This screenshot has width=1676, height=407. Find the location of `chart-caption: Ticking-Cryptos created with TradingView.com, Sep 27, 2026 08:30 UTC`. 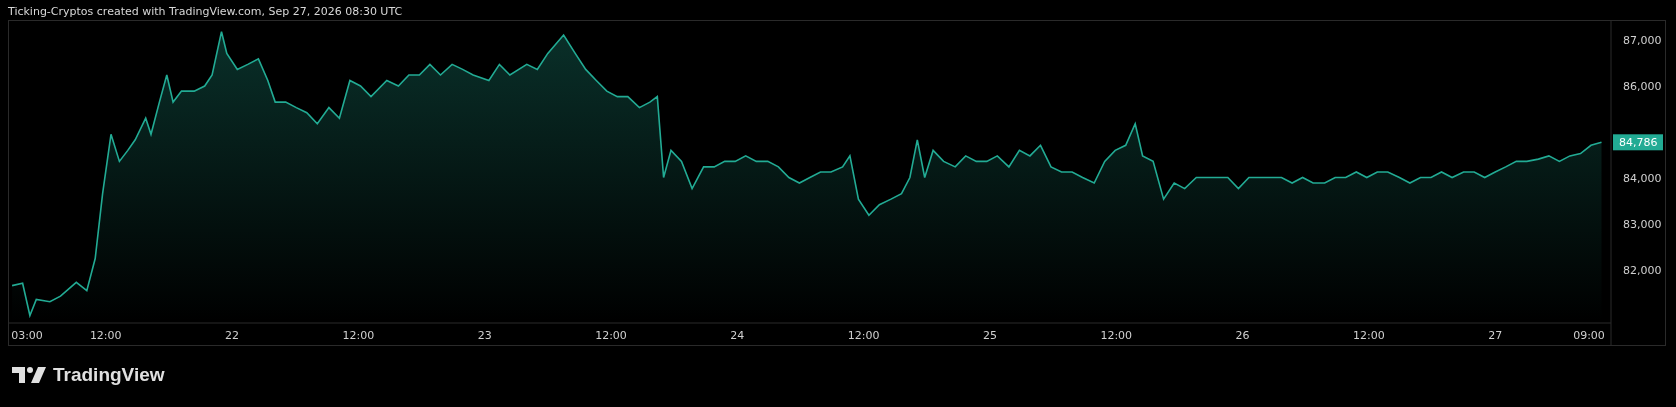

chart-caption: Ticking-Cryptos created with TradingView.com, Sep 27, 2026 08:30 UTC is located at coordinates (205, 12).